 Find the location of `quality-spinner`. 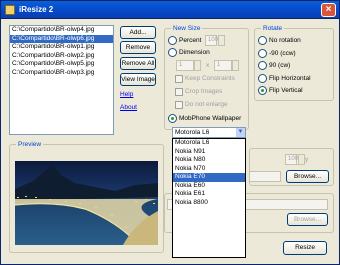

quality-spinner is located at coordinates (301, 159).